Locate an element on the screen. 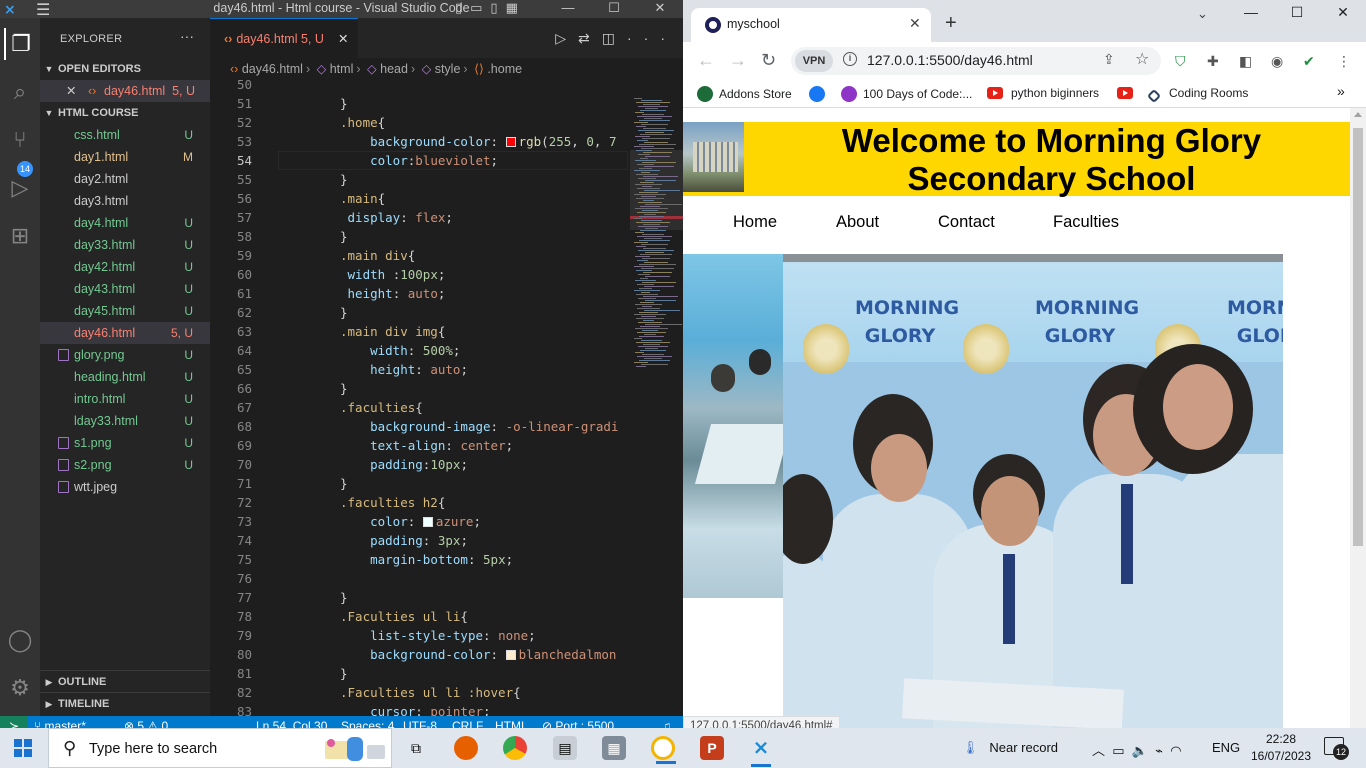 This screenshot has width=1366, height=768. browser-app-icon is located at coordinates (663, 750).